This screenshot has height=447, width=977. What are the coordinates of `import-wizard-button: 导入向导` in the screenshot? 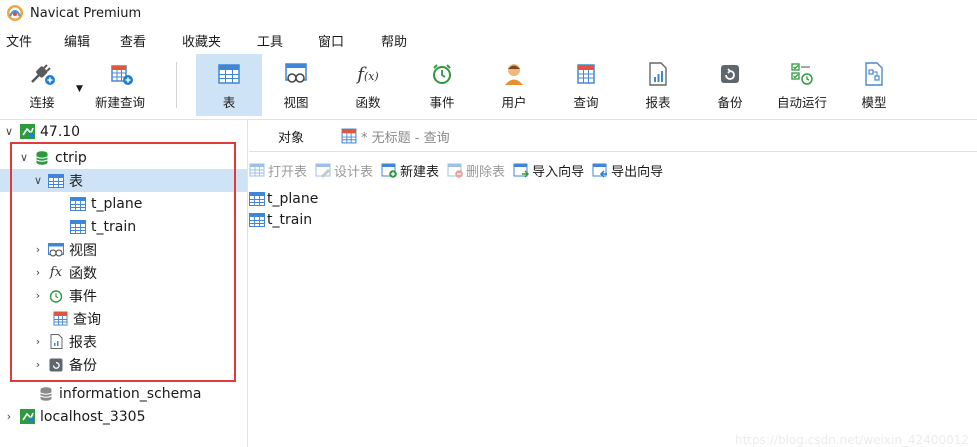 It's located at (548, 170).